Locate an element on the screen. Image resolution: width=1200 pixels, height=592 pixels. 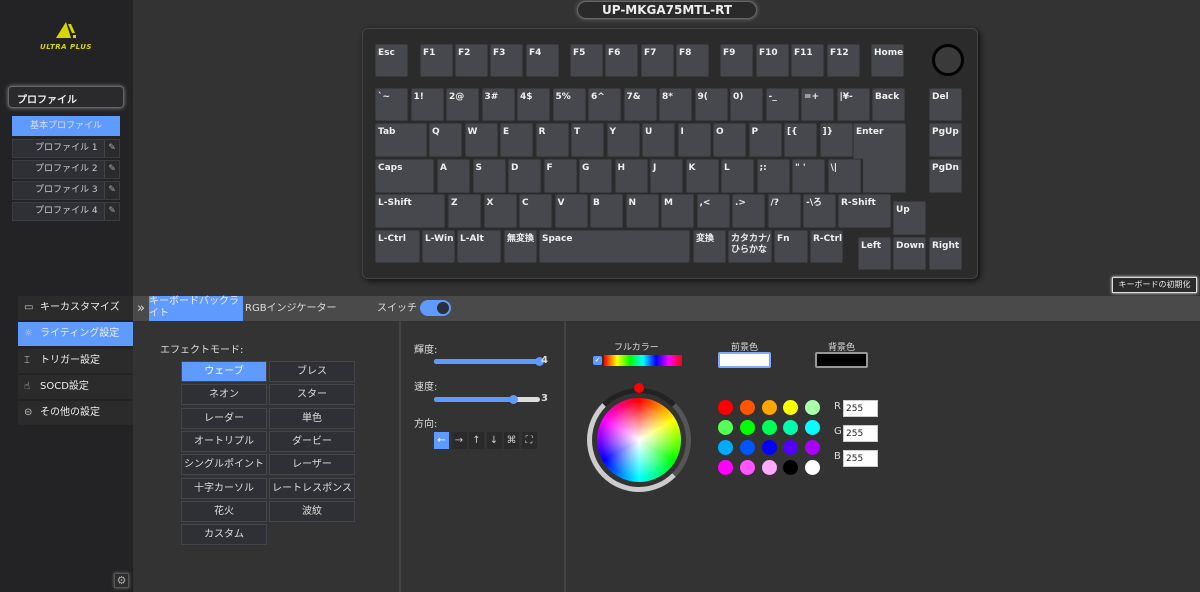
key-c: C is located at coordinates (535, 211).